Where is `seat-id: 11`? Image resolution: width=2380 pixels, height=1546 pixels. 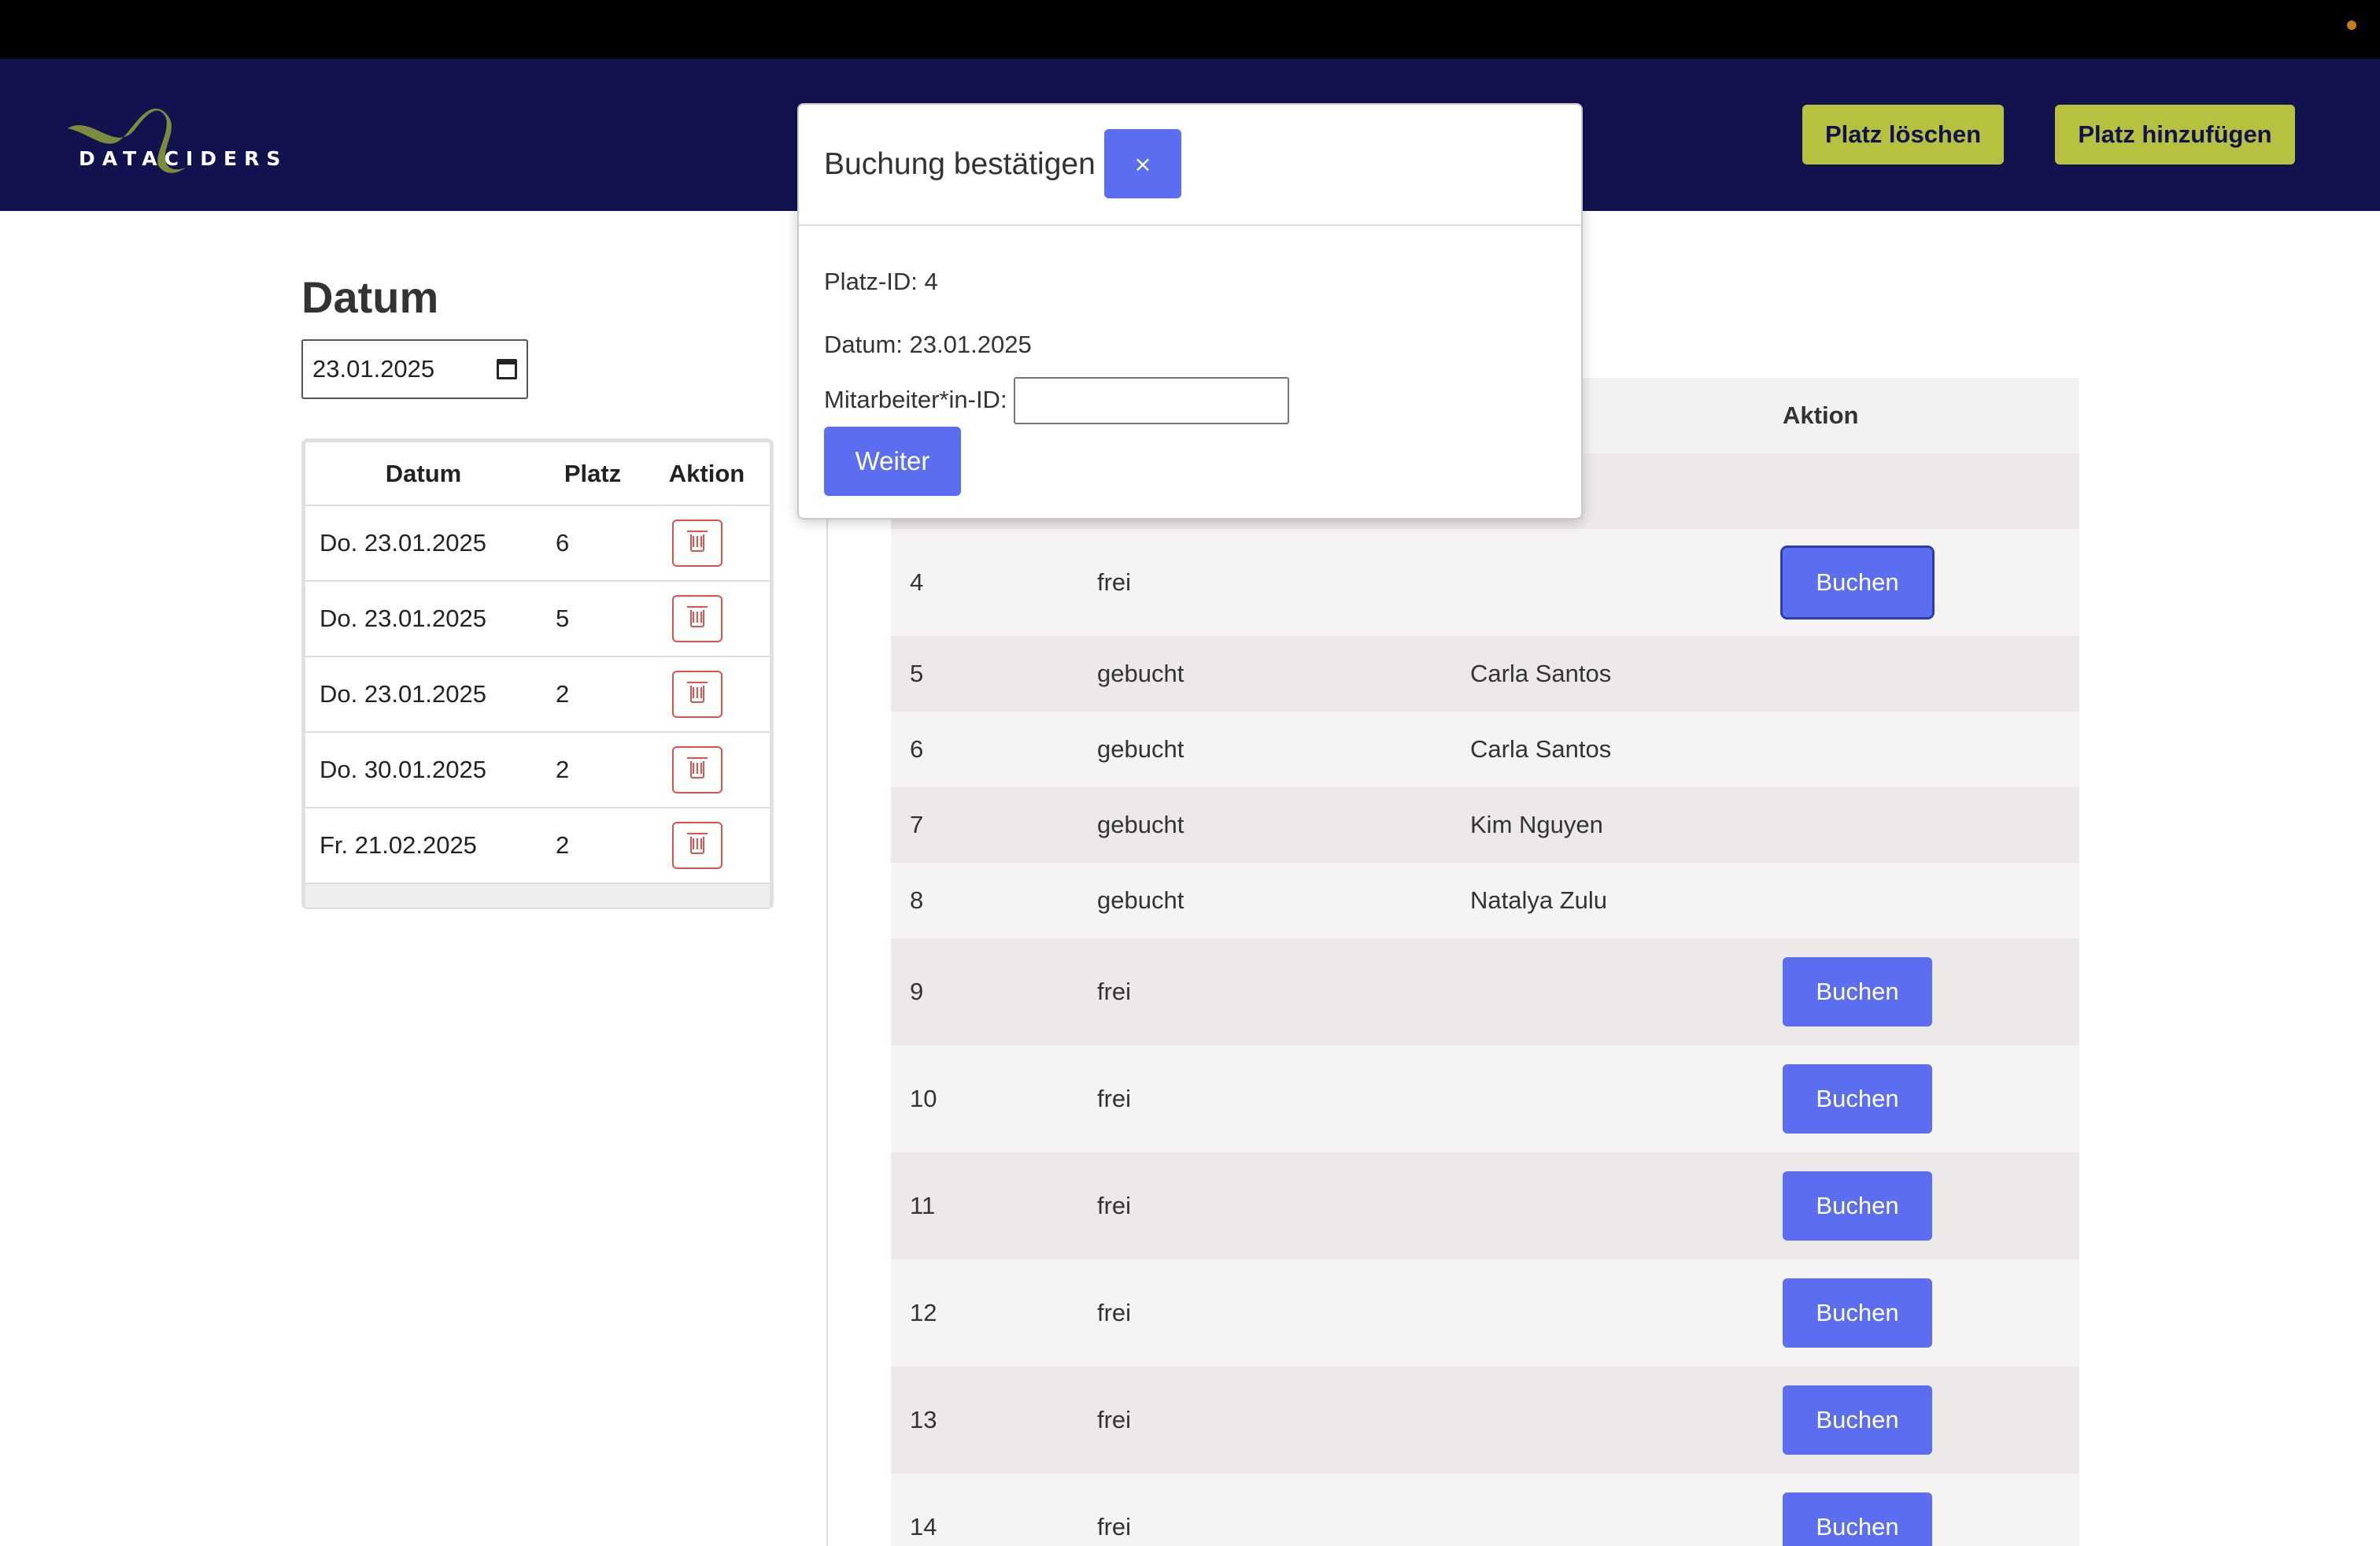
seat-id: 11 is located at coordinates (994, 1205).